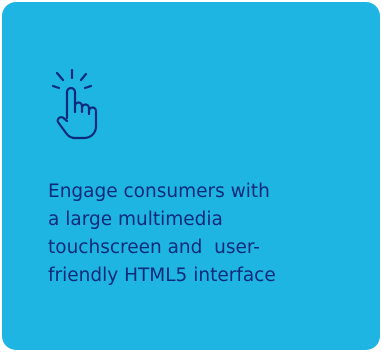 The image size is (382, 352). I want to click on feature-line: friendly HTML5 interface, so click(162, 275).